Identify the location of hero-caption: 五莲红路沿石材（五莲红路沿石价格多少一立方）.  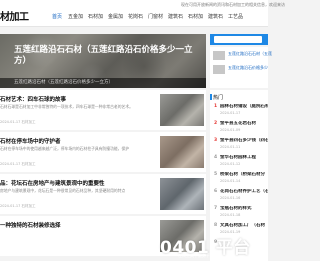
(103, 83).